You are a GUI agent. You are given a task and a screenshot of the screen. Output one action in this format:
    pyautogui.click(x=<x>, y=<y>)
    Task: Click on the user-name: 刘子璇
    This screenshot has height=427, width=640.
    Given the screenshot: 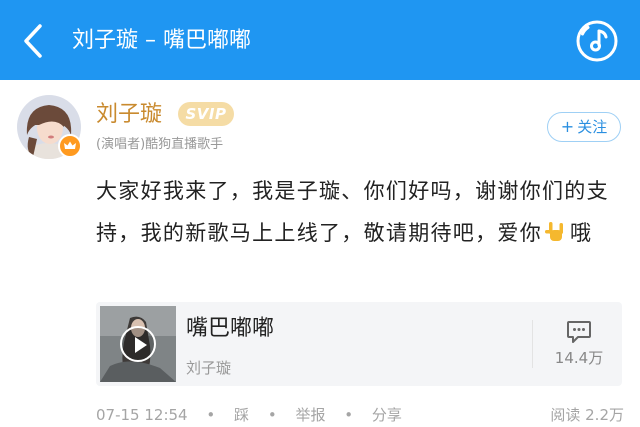 What is the action you would take?
    pyautogui.click(x=129, y=115)
    